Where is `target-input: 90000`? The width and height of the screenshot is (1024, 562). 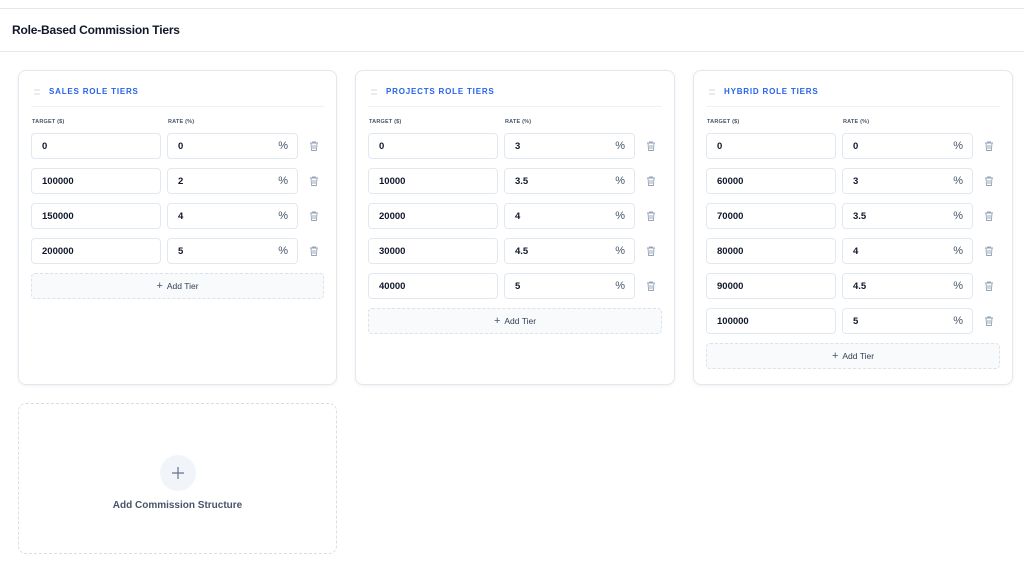
target-input: 90000 is located at coordinates (771, 286).